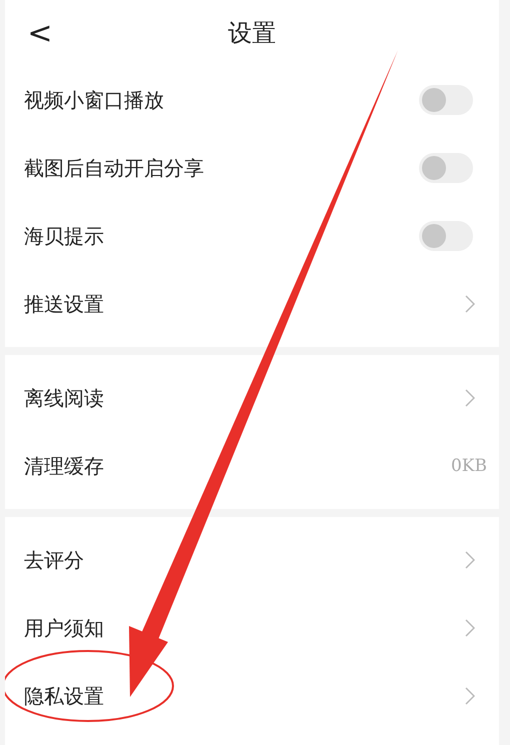  What do you see at coordinates (252, 304) in the screenshot?
I see `settings-row: 推送设置` at bounding box center [252, 304].